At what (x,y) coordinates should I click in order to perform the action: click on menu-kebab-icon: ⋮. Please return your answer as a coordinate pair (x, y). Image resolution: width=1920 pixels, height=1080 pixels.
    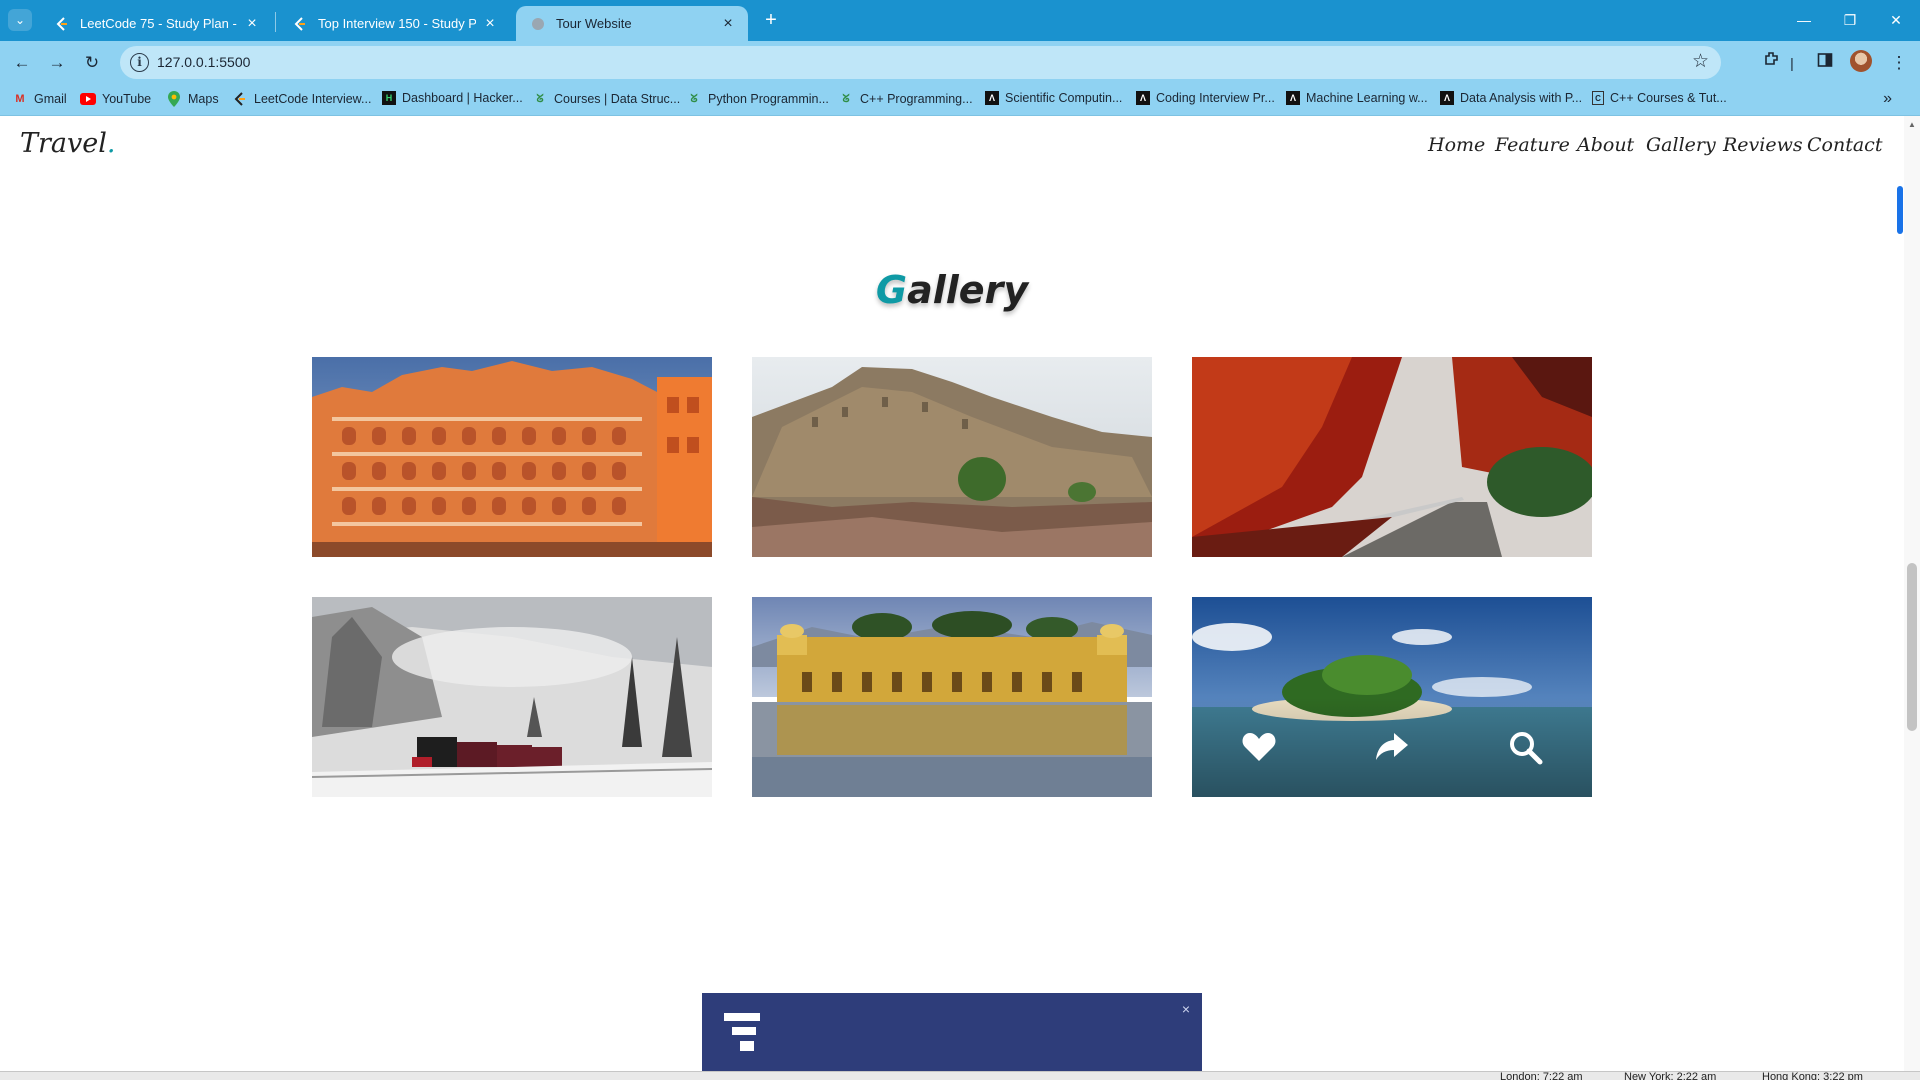
    Looking at the image, I should click on (1899, 63).